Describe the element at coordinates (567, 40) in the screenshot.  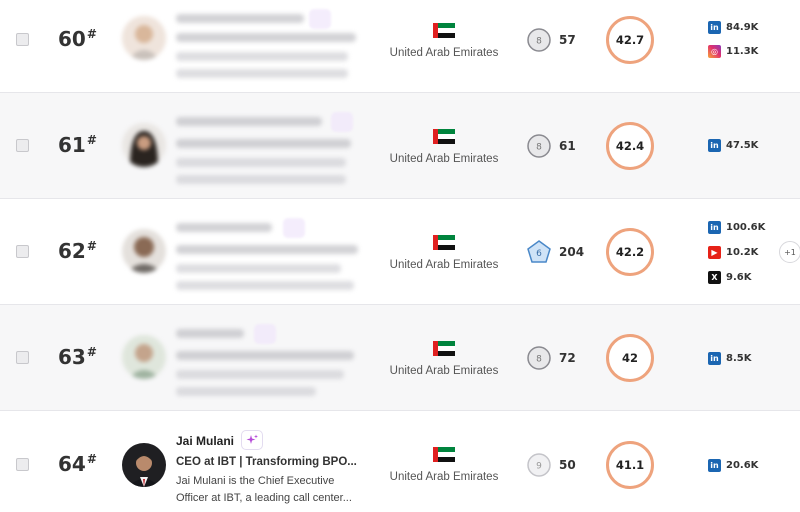
I see `level-value: 57` at that location.